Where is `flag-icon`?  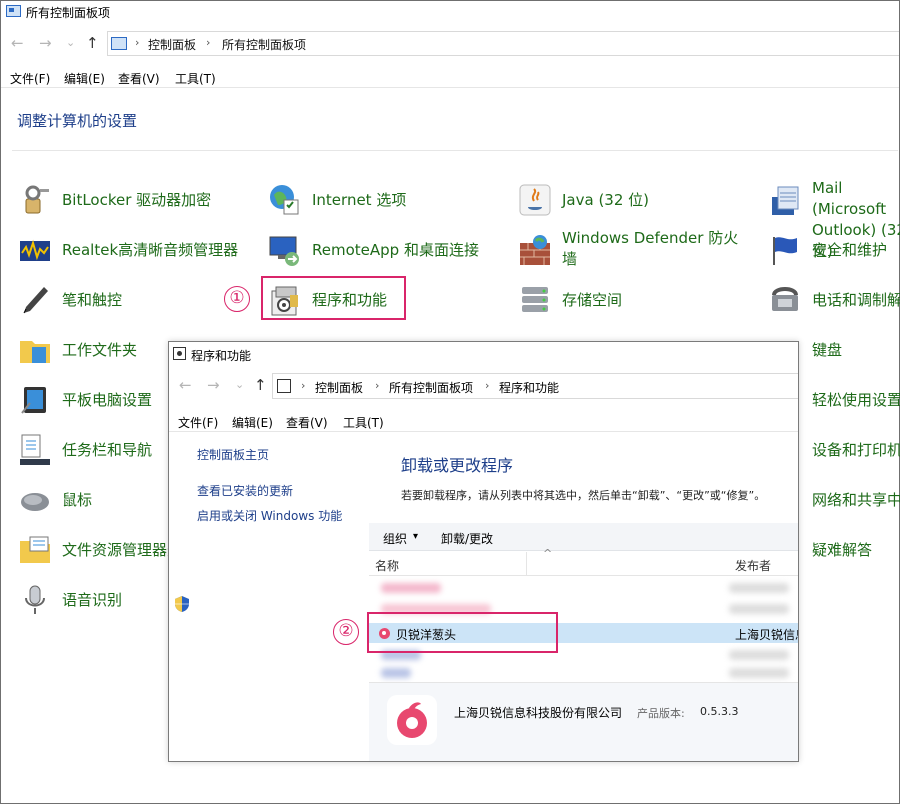
flag-icon is located at coordinates (785, 251).